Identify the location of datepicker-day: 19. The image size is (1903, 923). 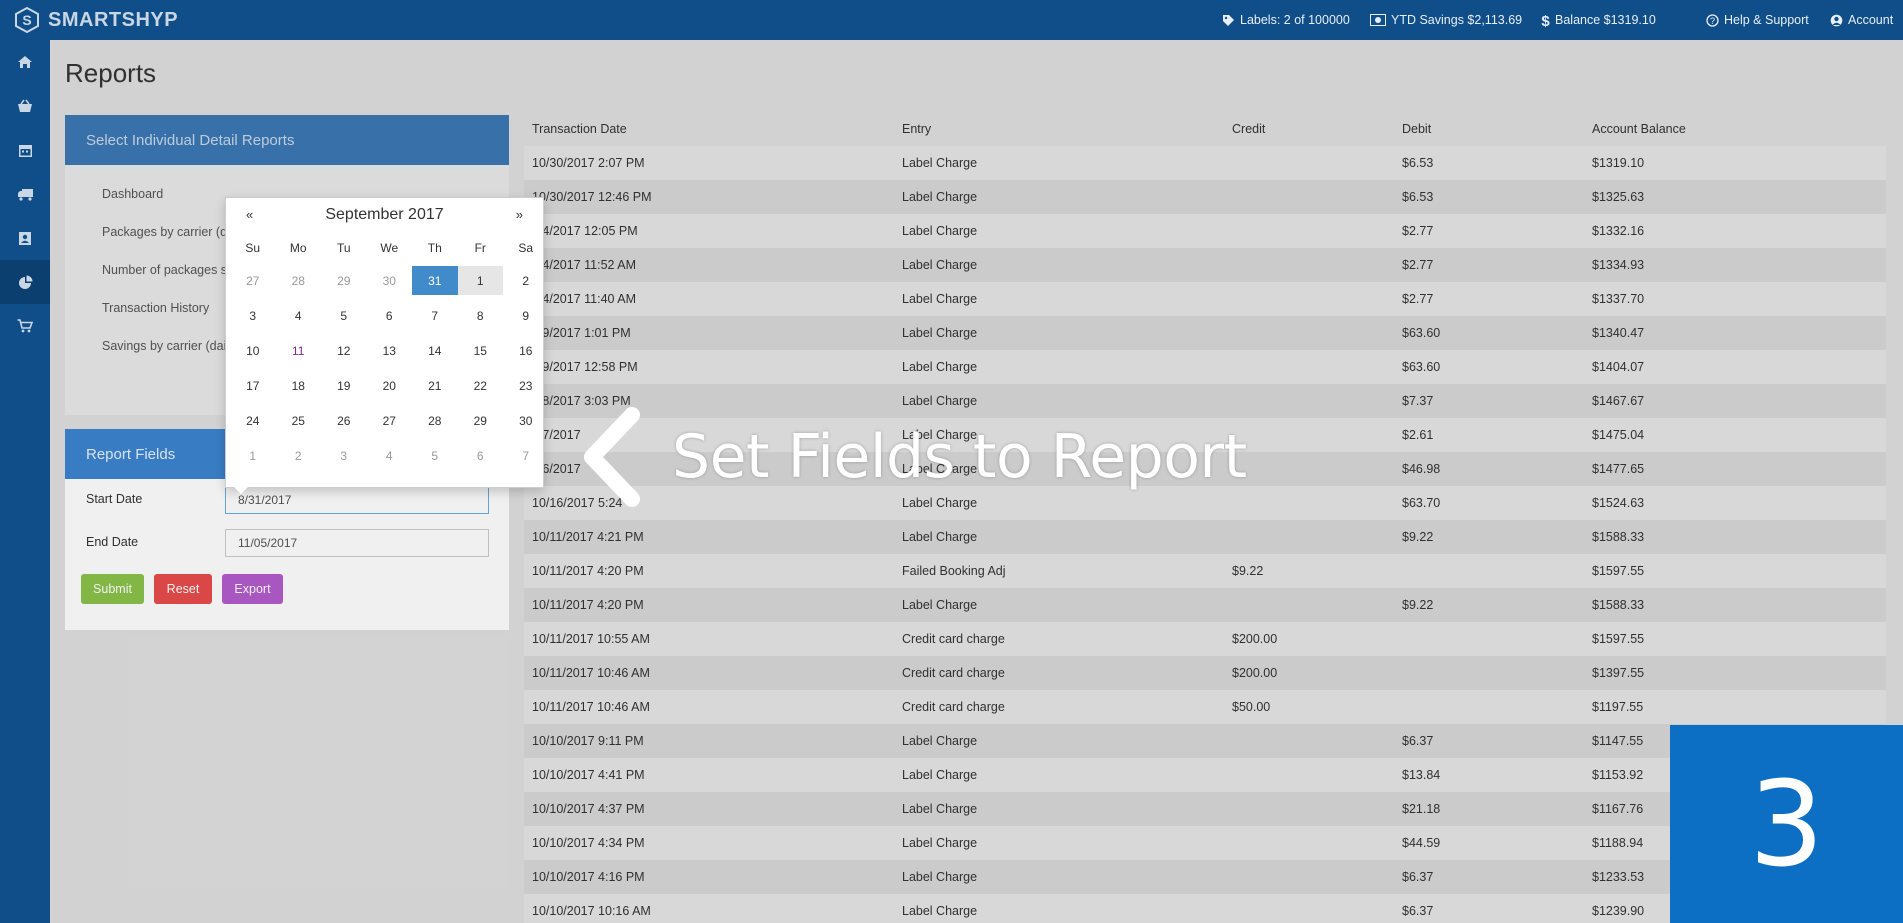
(344, 385).